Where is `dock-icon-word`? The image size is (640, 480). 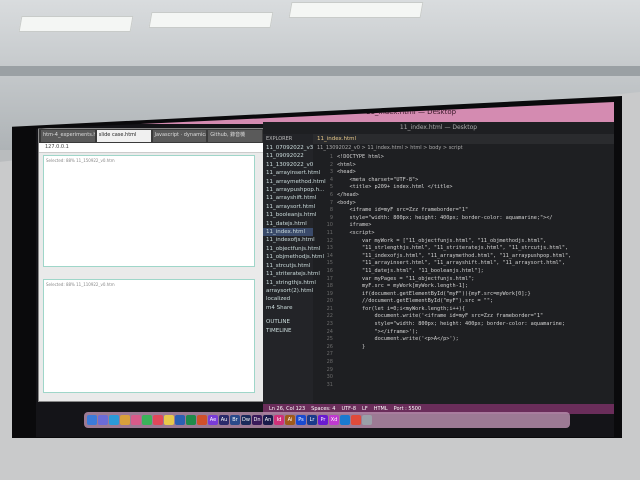
dock-icon-word is located at coordinates (180, 420).